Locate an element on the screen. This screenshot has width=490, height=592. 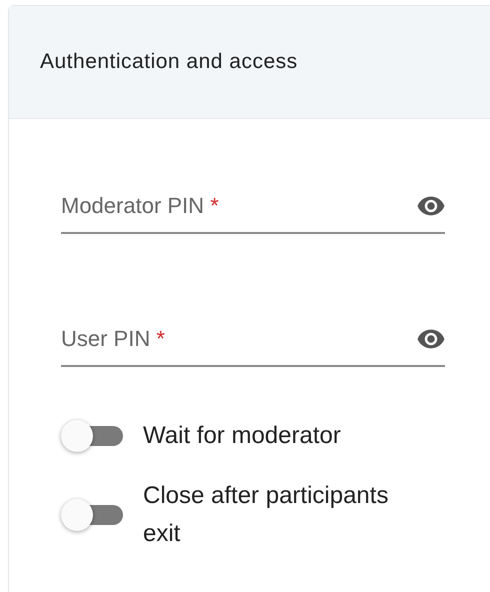
section-title: Authentication and access is located at coordinates (169, 62).